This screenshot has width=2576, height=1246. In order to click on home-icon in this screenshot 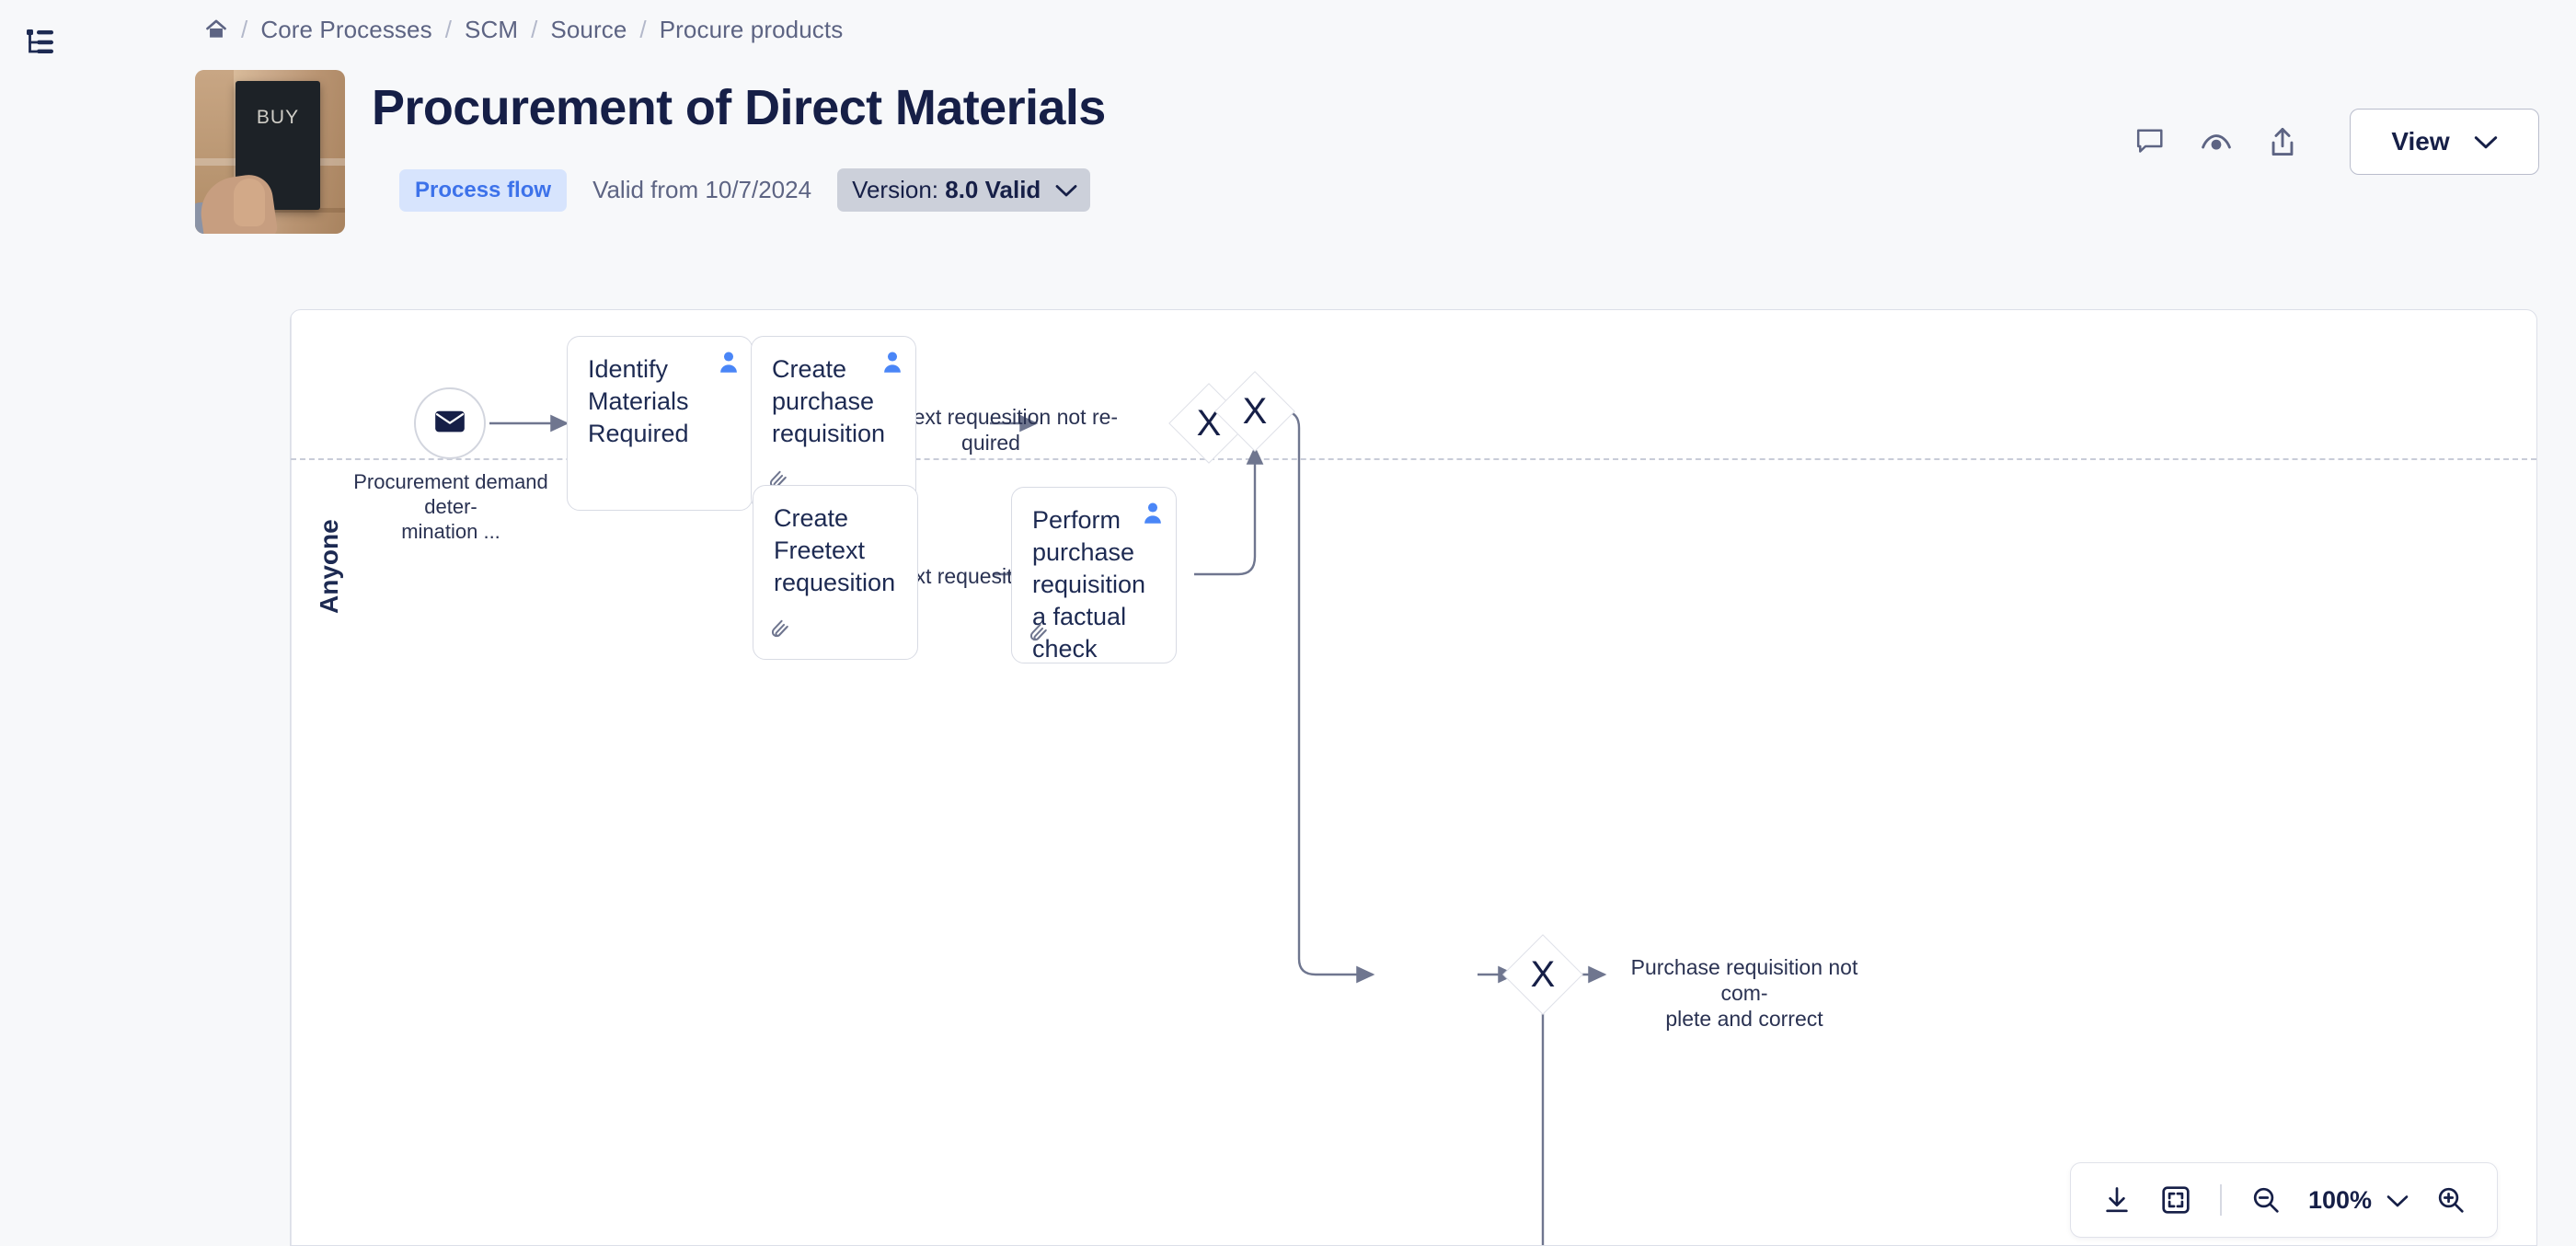, I will do `click(216, 29)`.